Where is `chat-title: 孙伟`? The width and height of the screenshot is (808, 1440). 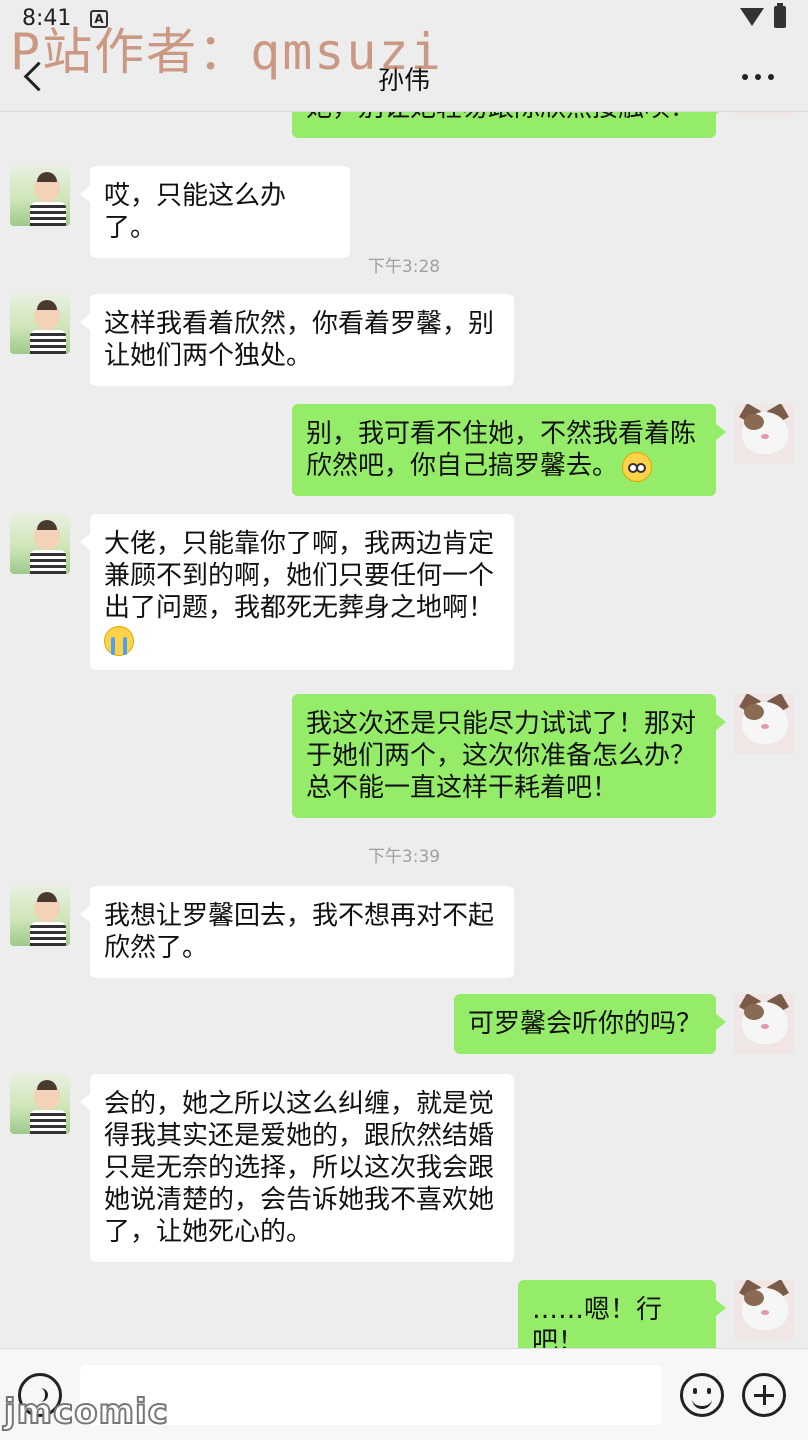
chat-title: 孙伟 is located at coordinates (403, 81).